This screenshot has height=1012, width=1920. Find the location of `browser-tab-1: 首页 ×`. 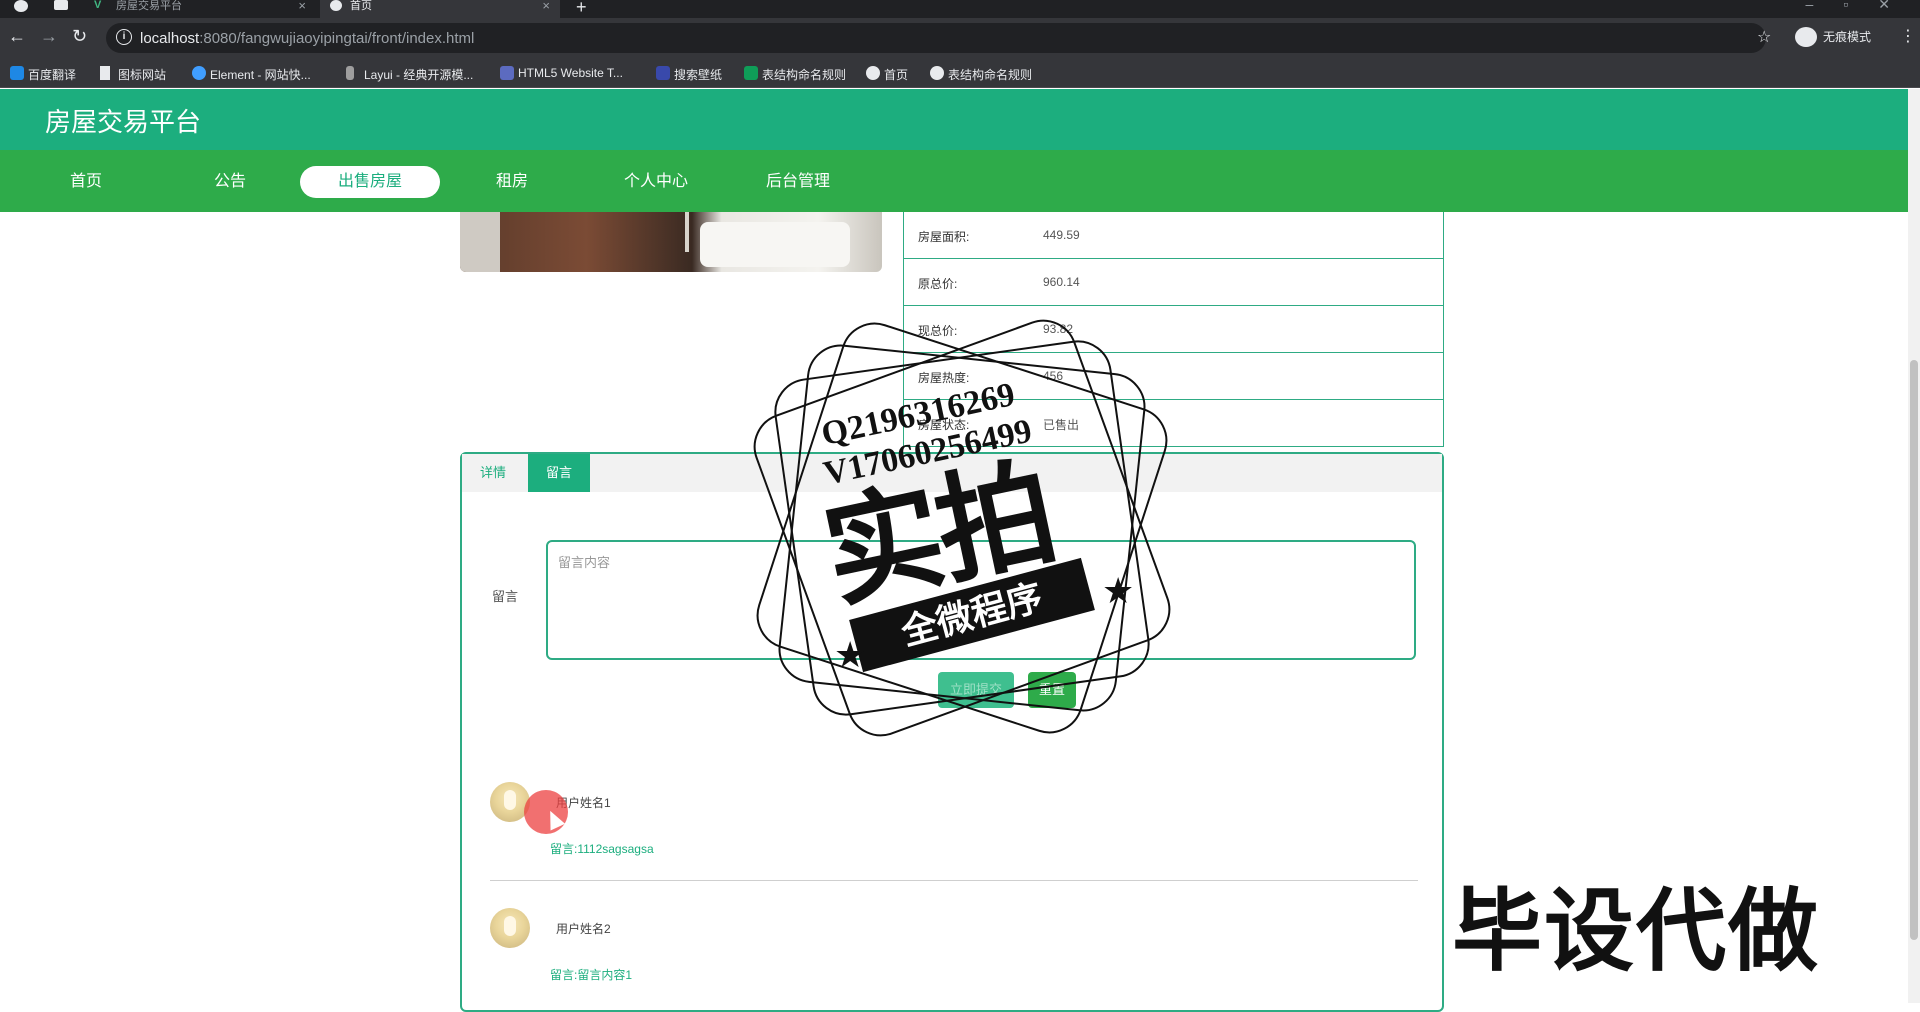

browser-tab-1: 首页 × is located at coordinates (440, 9).